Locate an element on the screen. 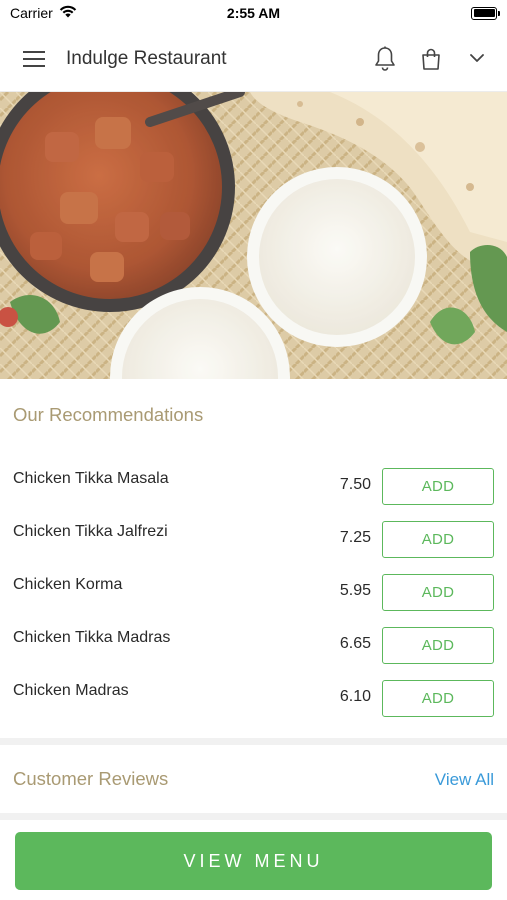 The image size is (507, 900). view-menu-button: VIEW MENU is located at coordinates (253, 861).